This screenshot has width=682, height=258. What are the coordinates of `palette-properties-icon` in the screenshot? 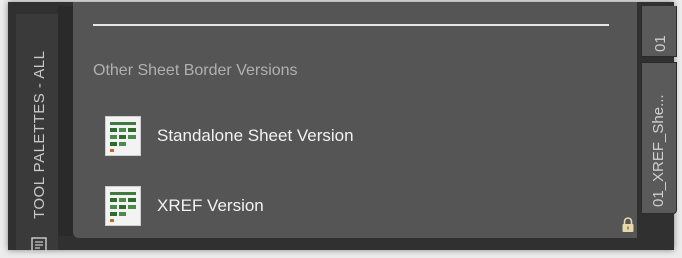 It's located at (39, 245).